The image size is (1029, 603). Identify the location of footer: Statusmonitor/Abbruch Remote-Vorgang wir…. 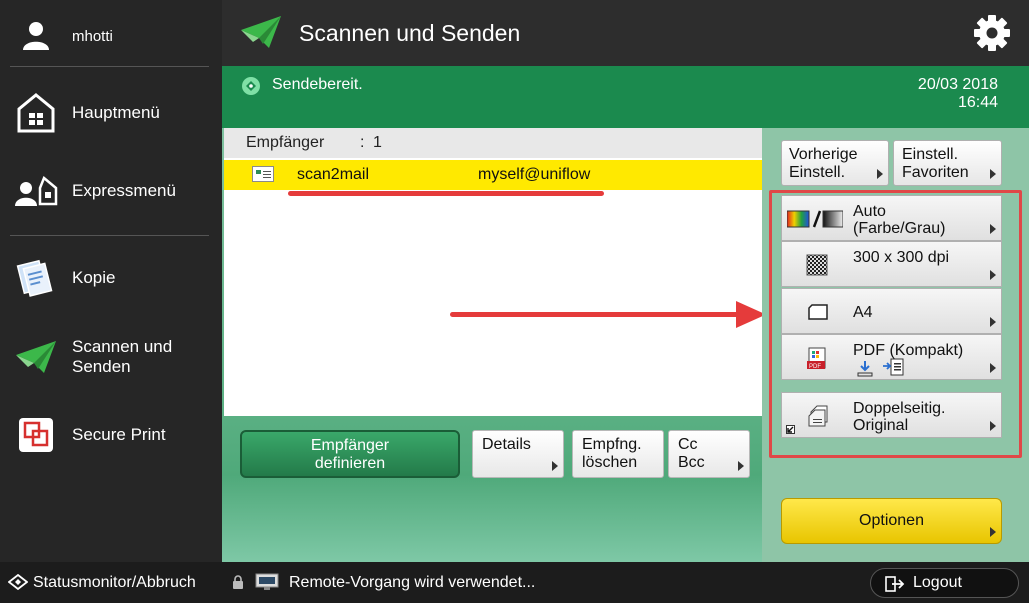
(514, 582).